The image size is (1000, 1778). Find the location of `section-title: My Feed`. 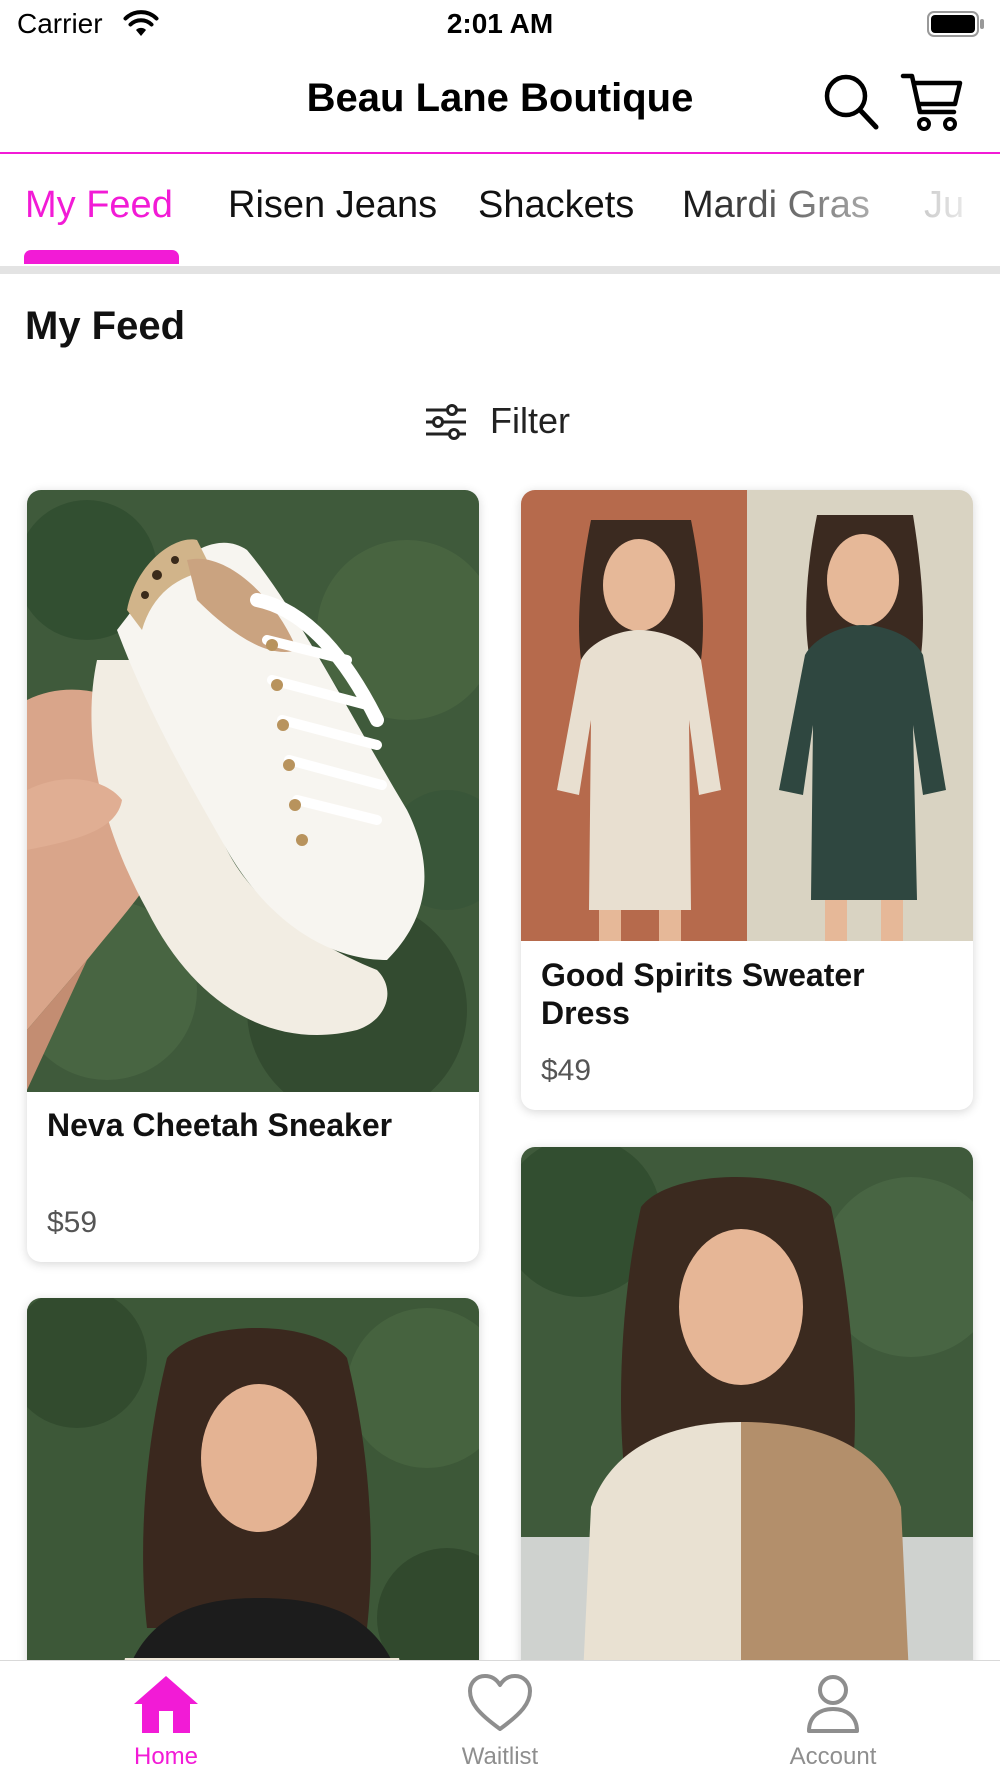

section-title: My Feed is located at coordinates (105, 326).